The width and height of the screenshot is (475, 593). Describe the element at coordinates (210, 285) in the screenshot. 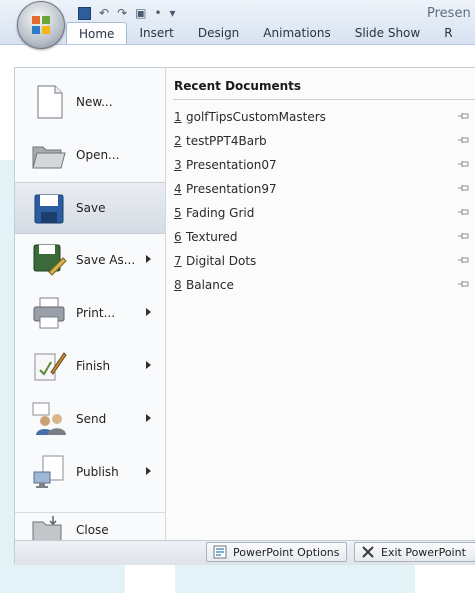

I see `recent-document-name: Balance` at that location.